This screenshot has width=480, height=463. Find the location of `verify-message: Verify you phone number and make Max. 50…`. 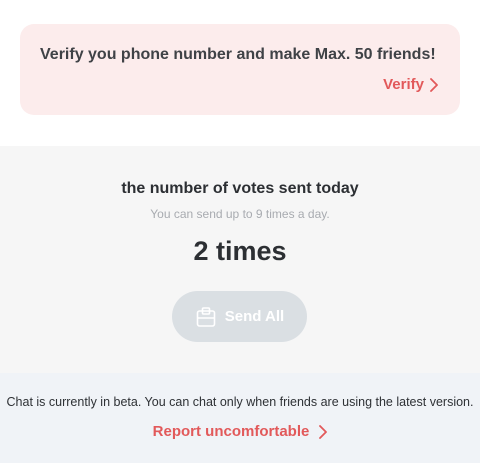

verify-message: Verify you phone number and make Max. 50… is located at coordinates (238, 54).